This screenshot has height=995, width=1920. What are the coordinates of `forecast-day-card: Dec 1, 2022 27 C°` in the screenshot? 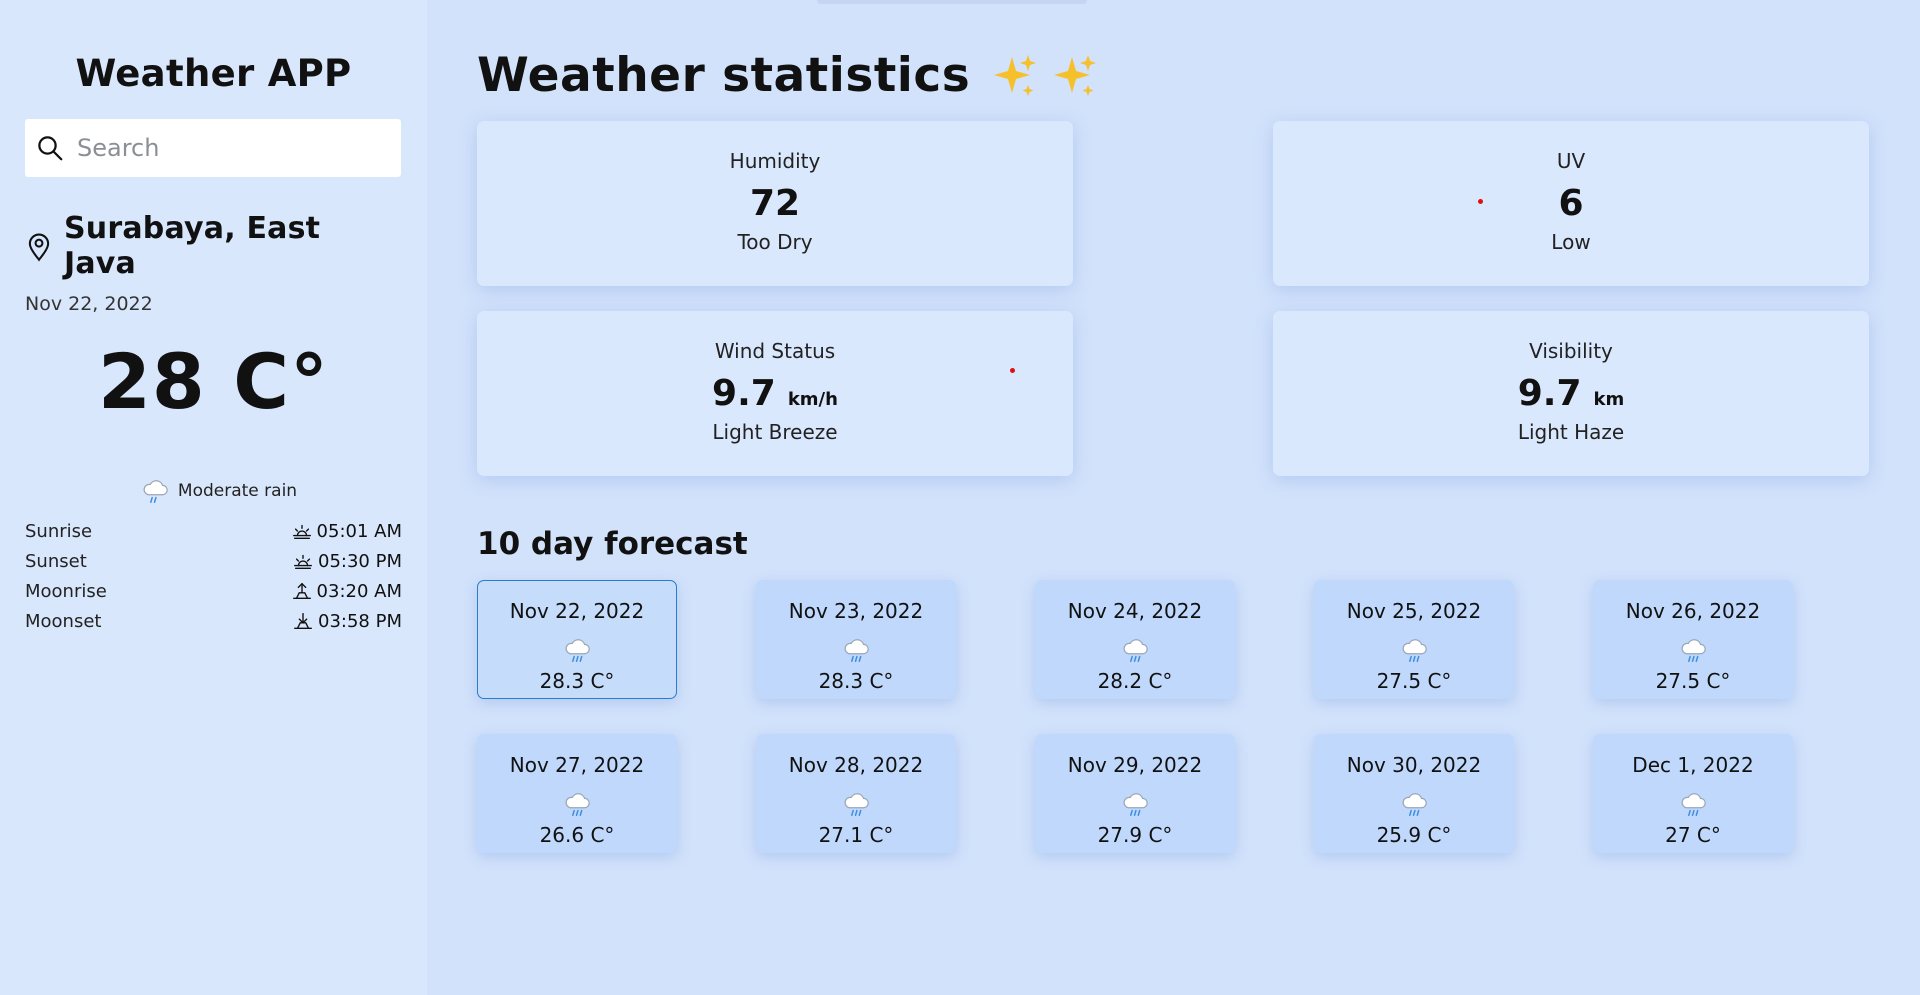 It's located at (1693, 793).